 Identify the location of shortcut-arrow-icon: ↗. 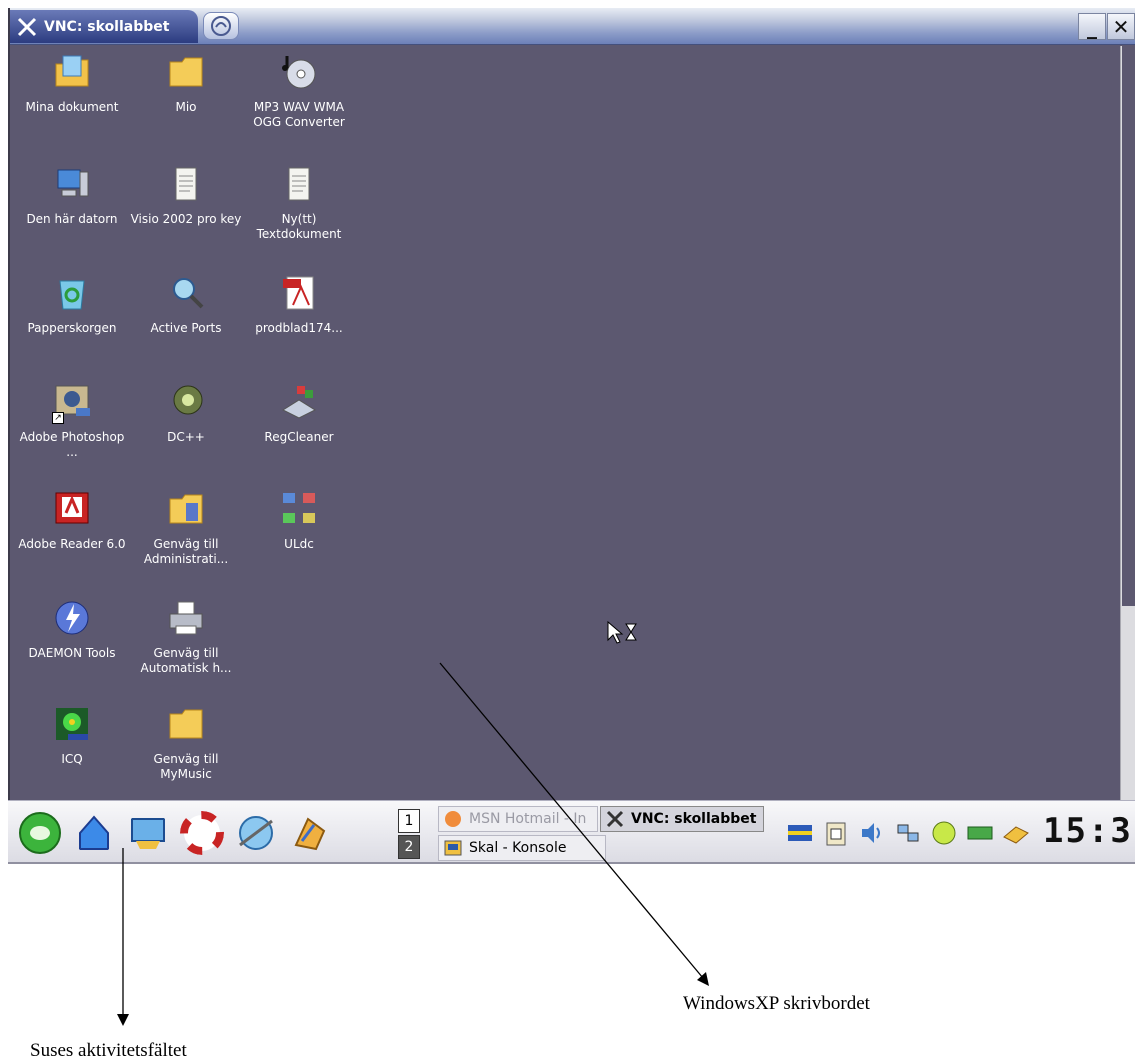
(58, 418).